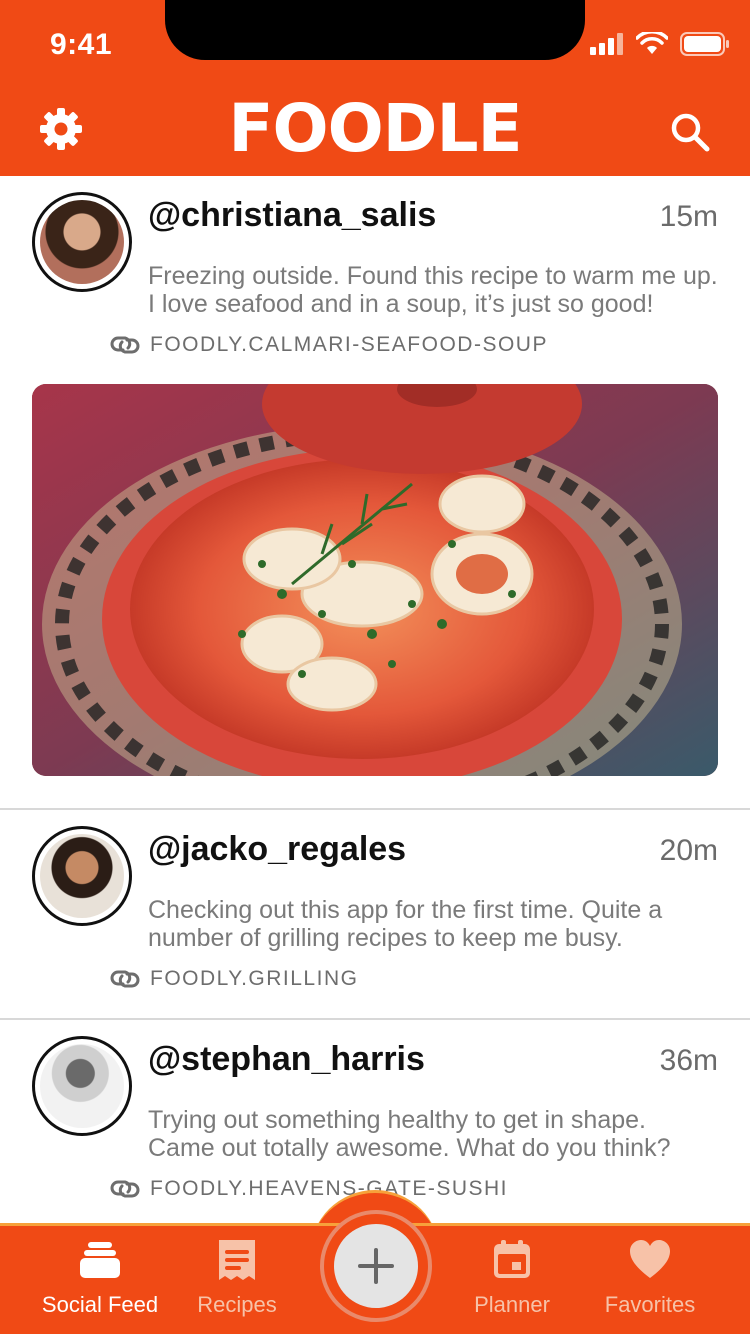  What do you see at coordinates (512, 1304) in the screenshot?
I see `tab-label: Planner` at bounding box center [512, 1304].